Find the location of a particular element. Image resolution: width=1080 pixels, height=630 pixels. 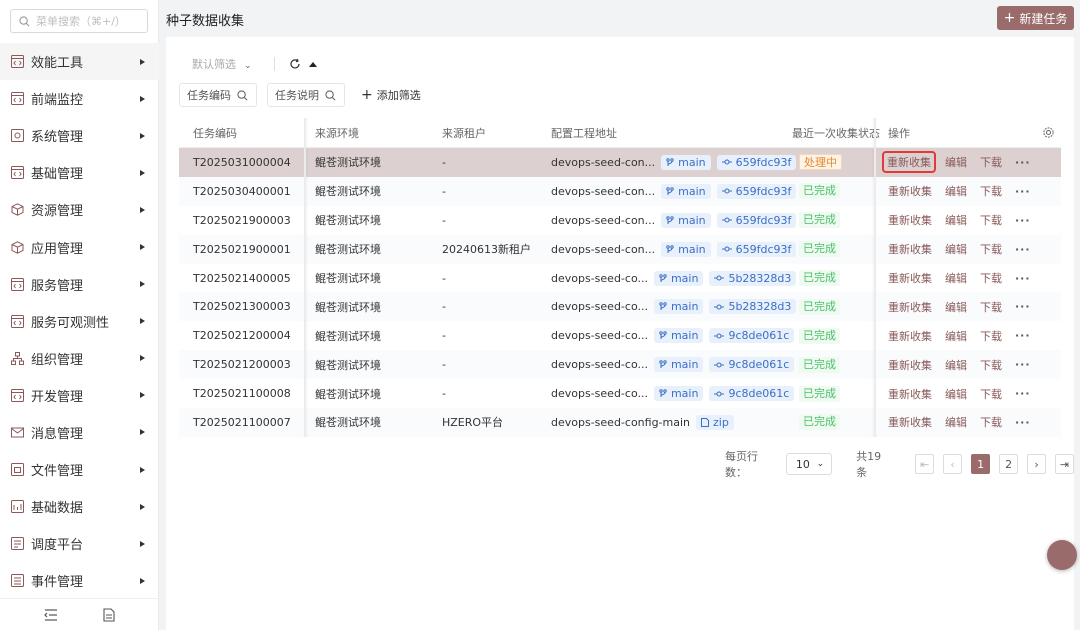

collapse-triangle-icon is located at coordinates (312, 64).